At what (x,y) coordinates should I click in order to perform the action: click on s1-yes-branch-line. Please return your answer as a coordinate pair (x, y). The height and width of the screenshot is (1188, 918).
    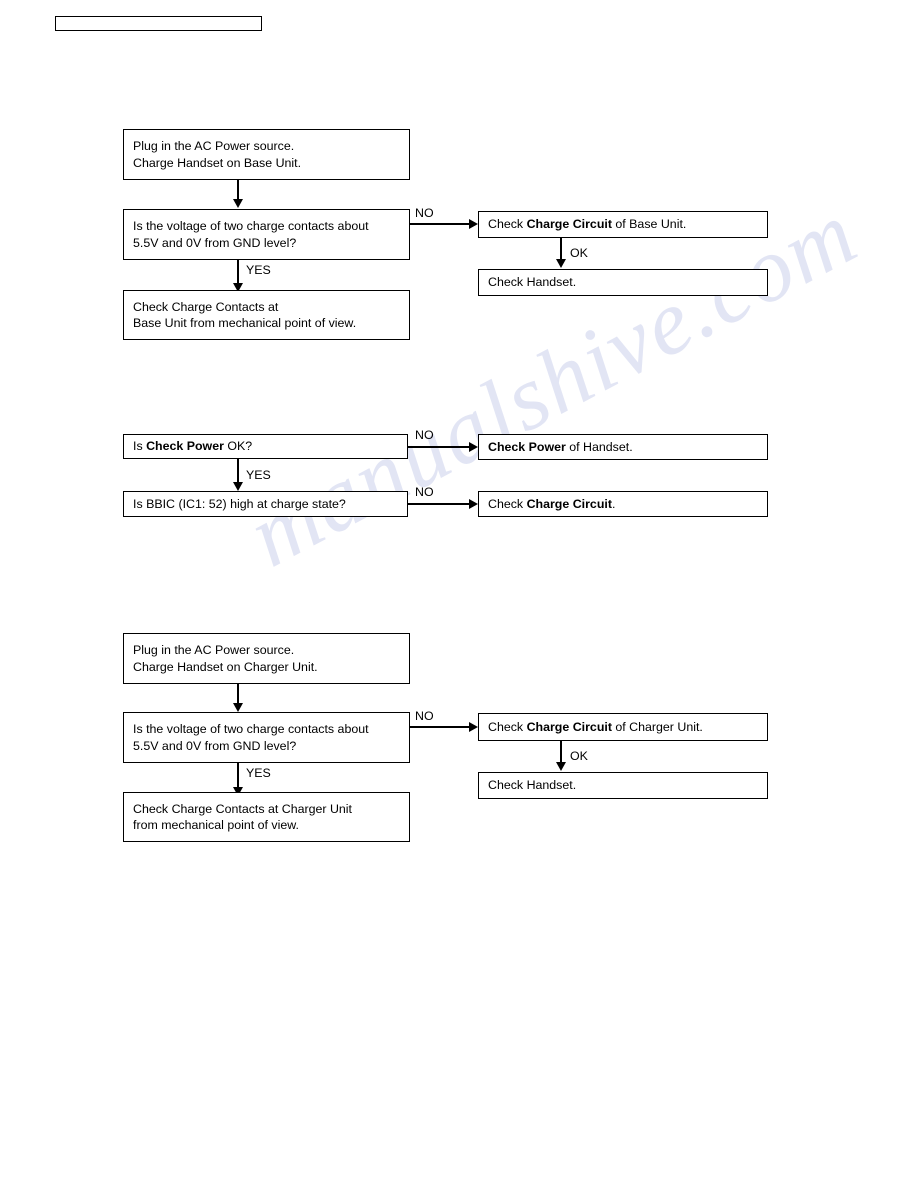
    Looking at the image, I should click on (238, 272).